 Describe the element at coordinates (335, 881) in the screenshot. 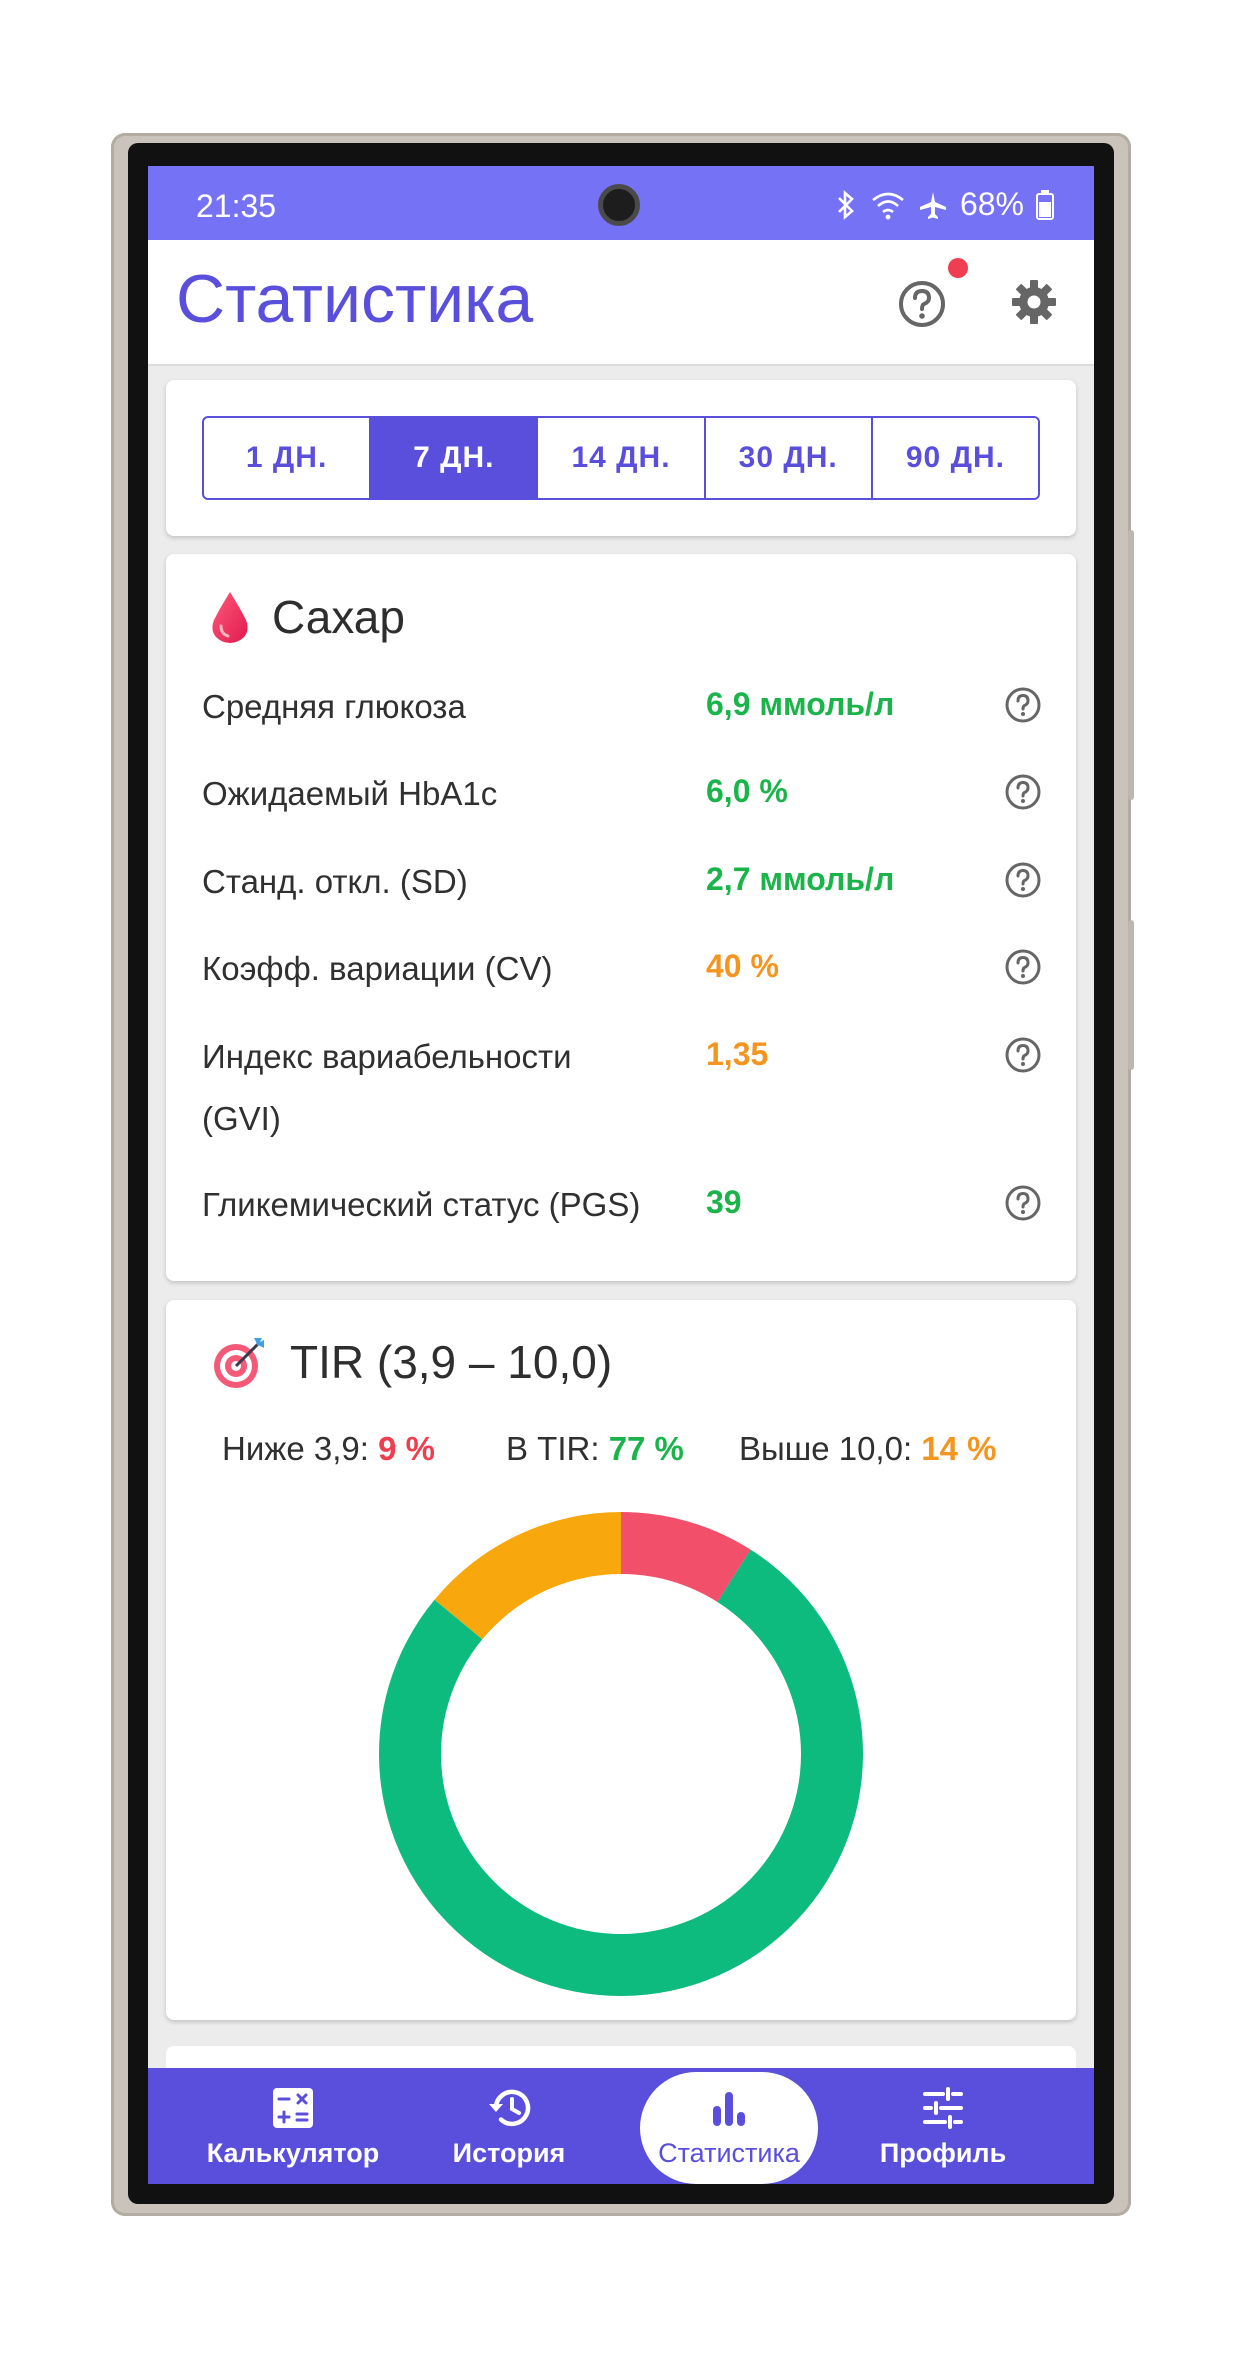

I see `stat-label: Станд. откл. (SD)` at that location.